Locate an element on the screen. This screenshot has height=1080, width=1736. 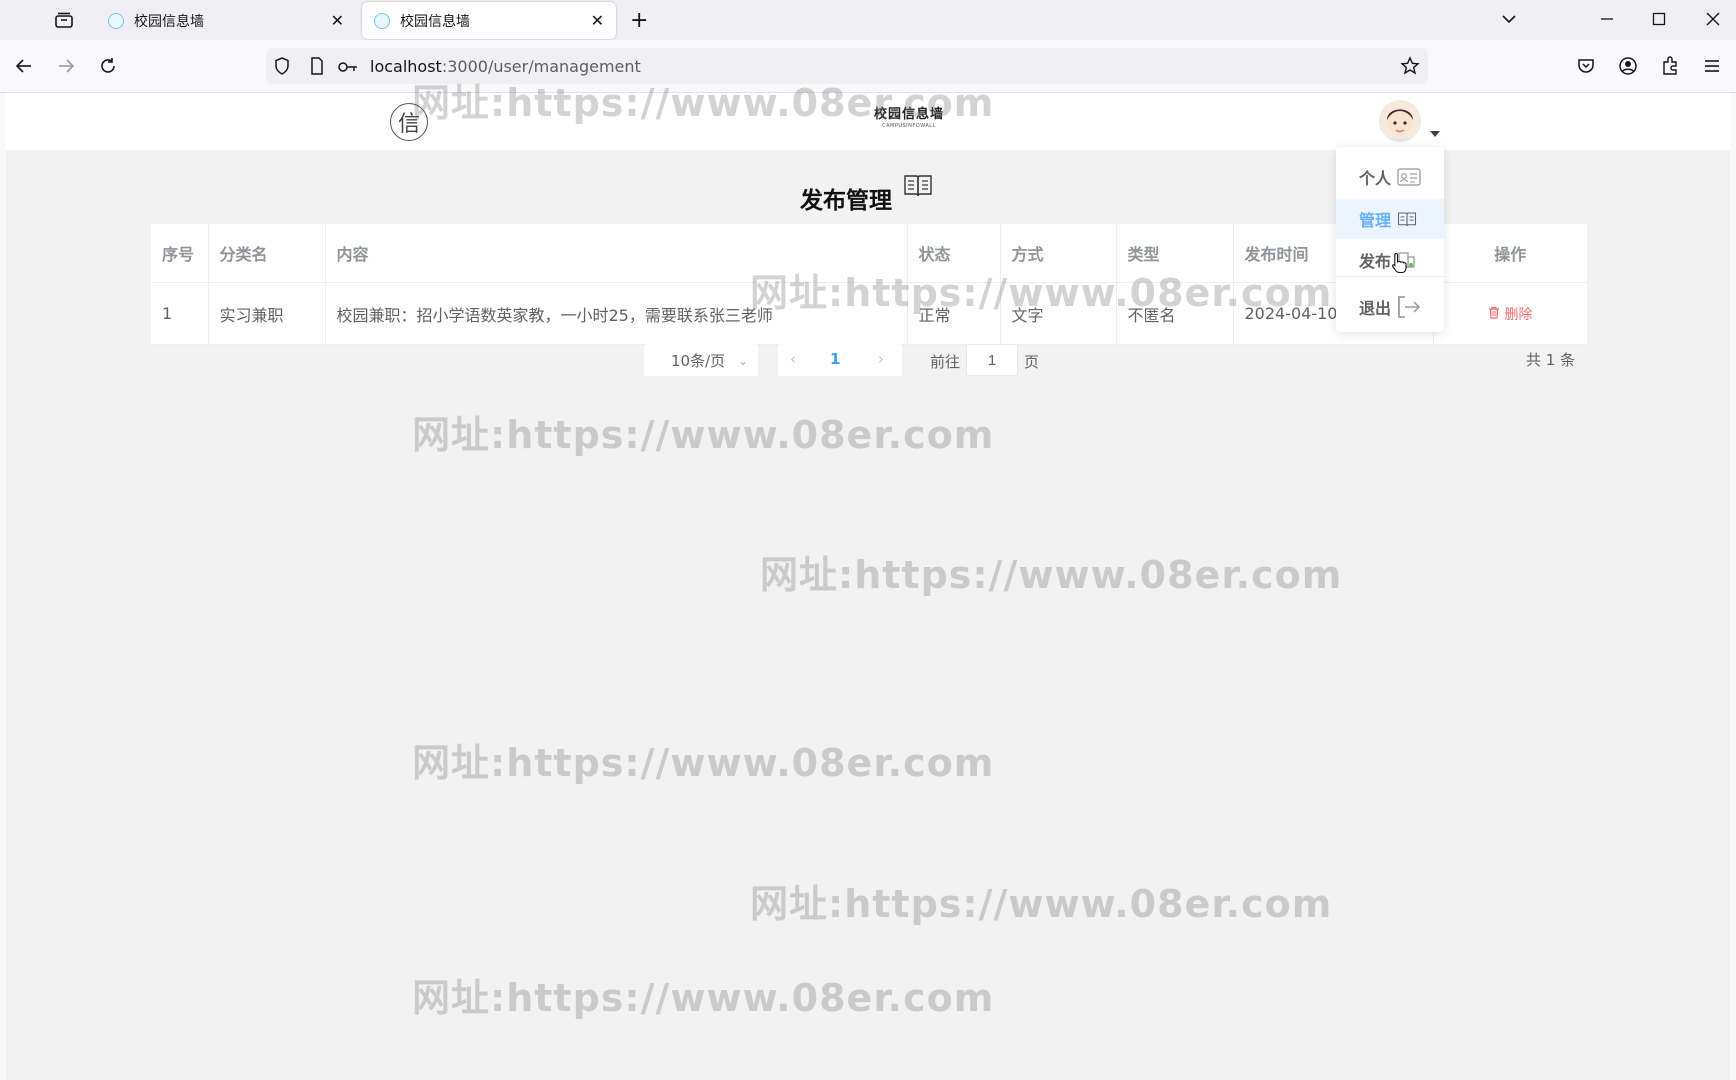
cell-action: 删除 is located at coordinates (1510, 313).